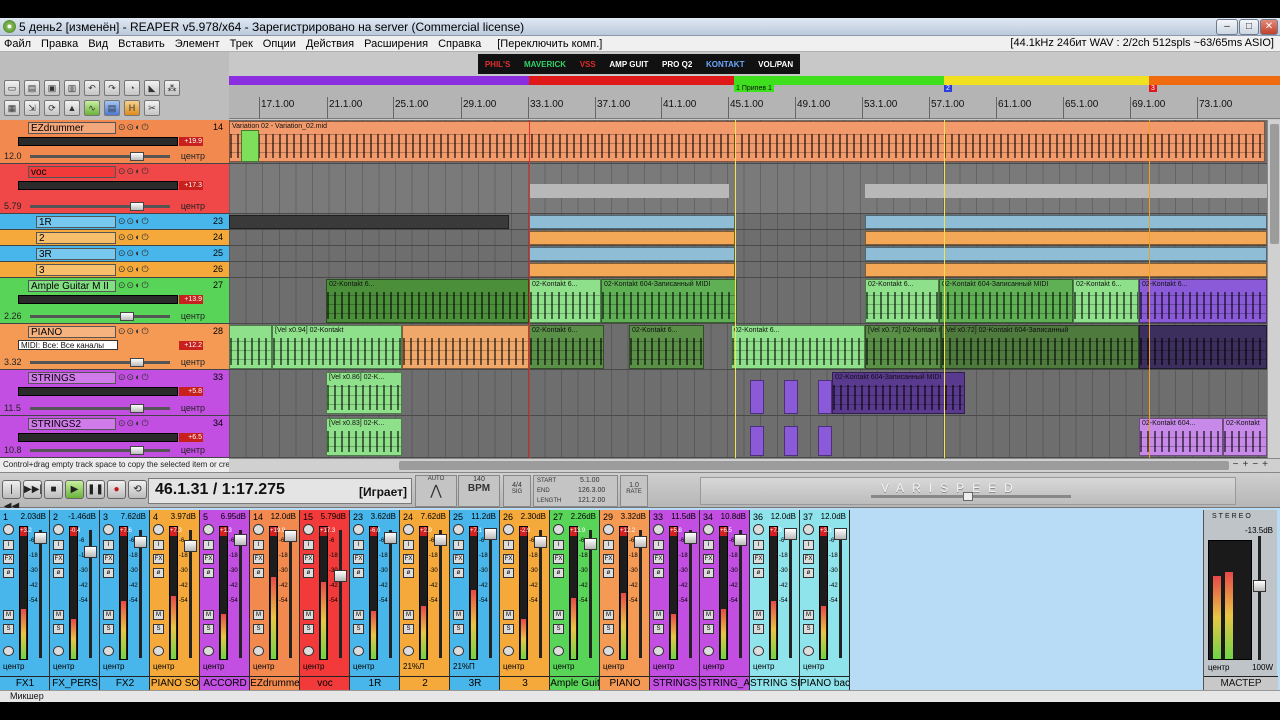  I want to click on midi-item: 02-Kontakt 604-Записанный MIDI, so click(1006, 301).